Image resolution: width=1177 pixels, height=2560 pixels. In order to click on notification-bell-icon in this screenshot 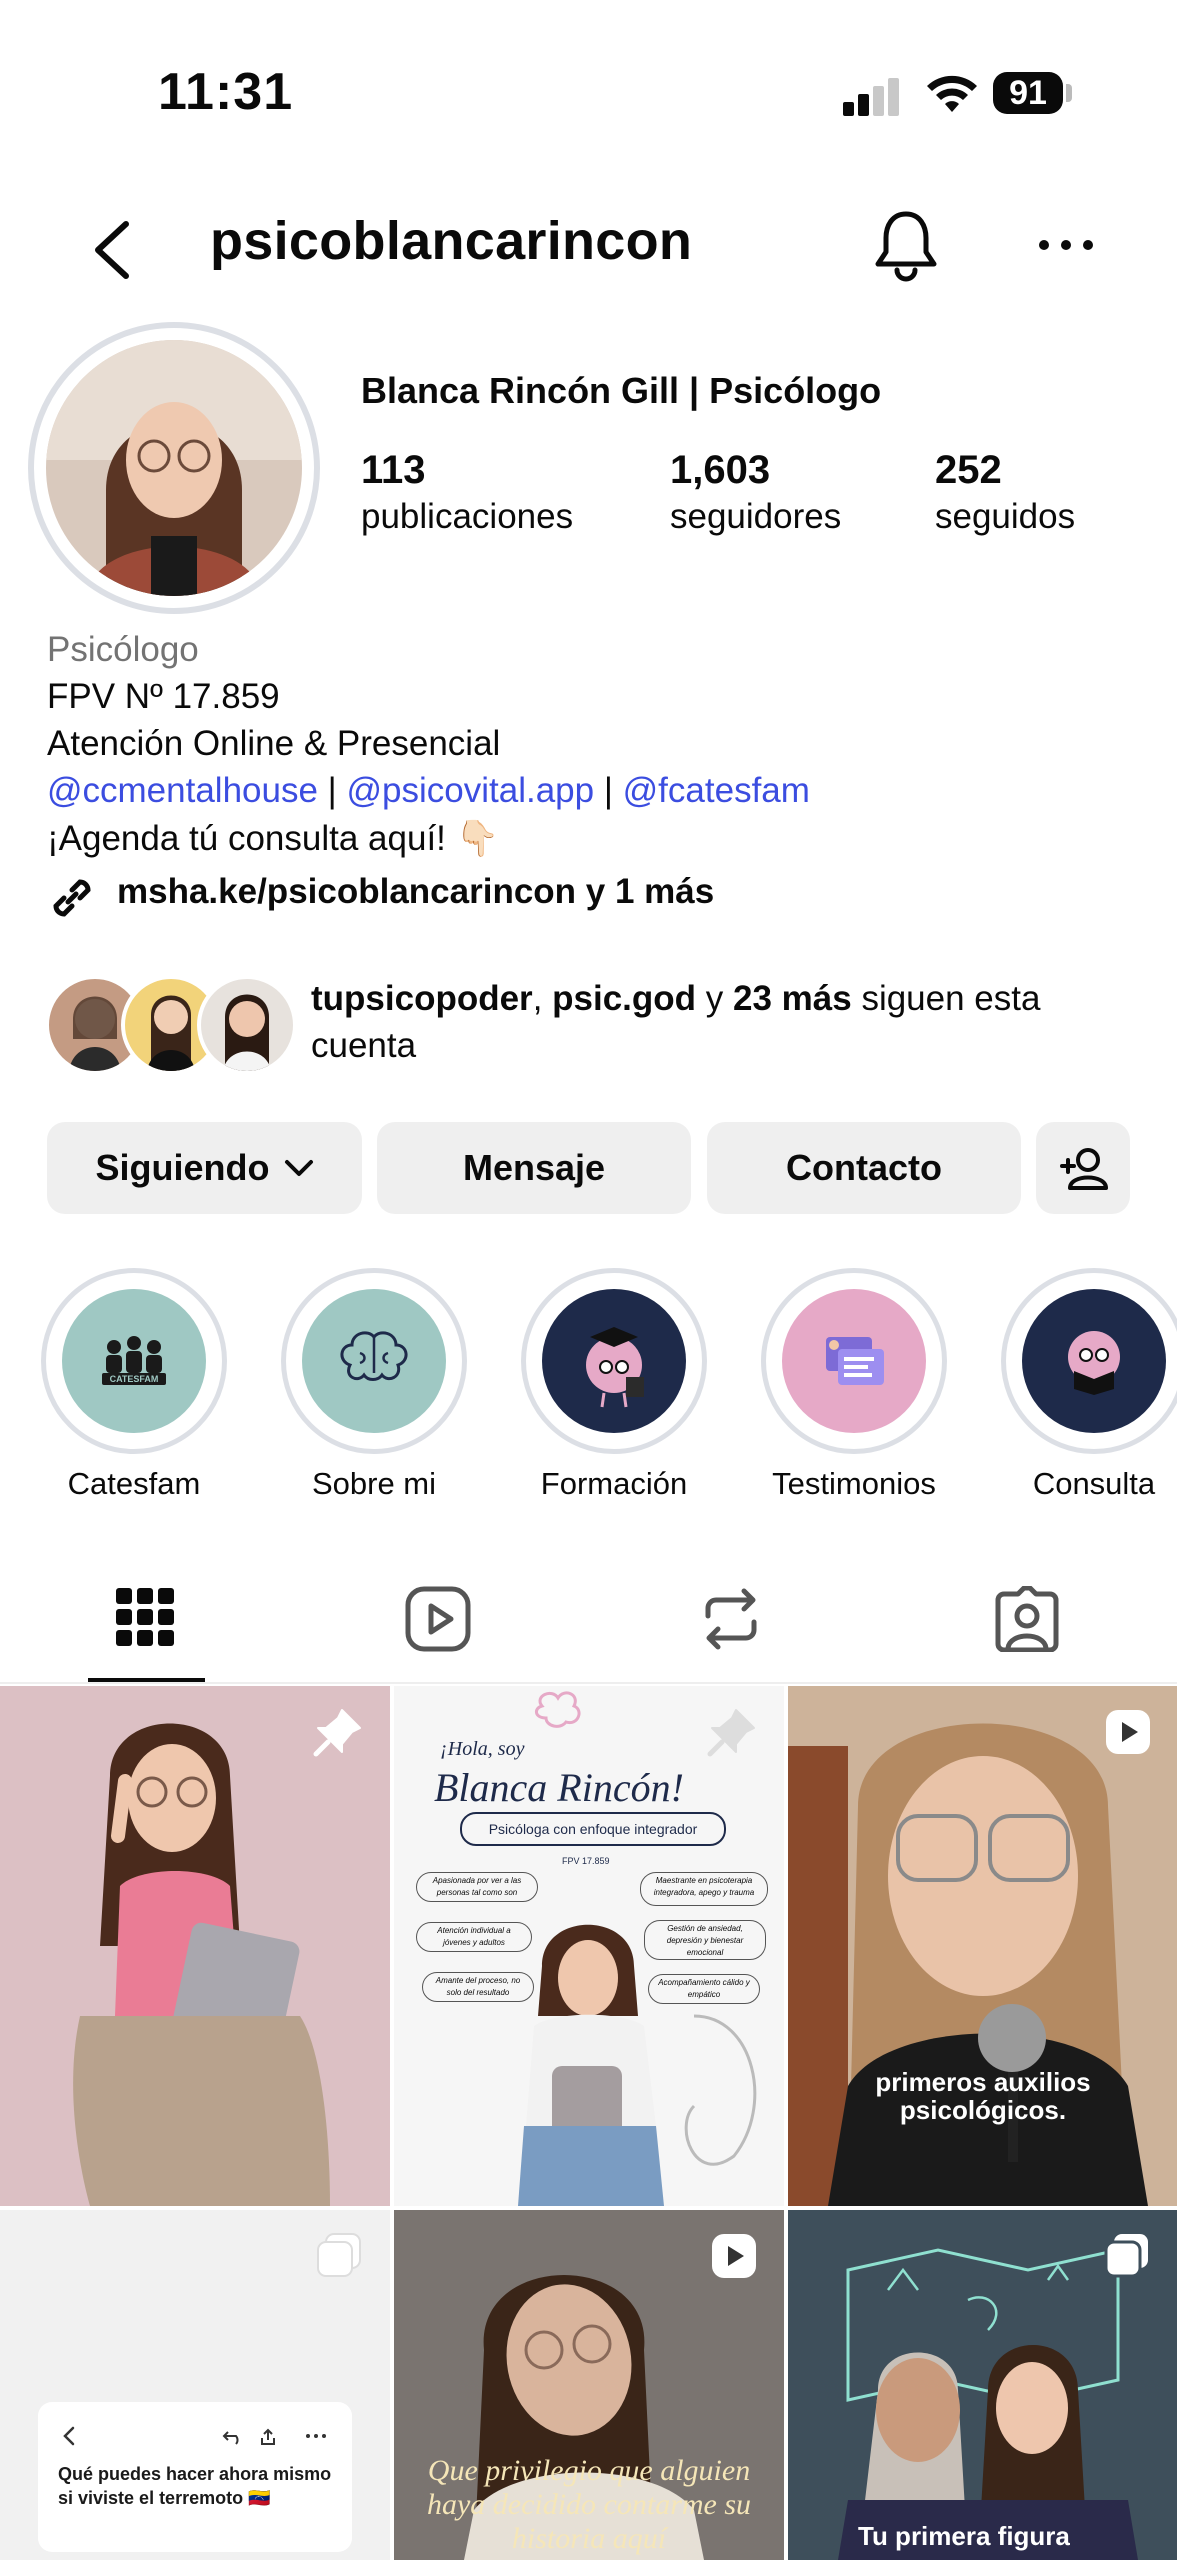, I will do `click(906, 244)`.